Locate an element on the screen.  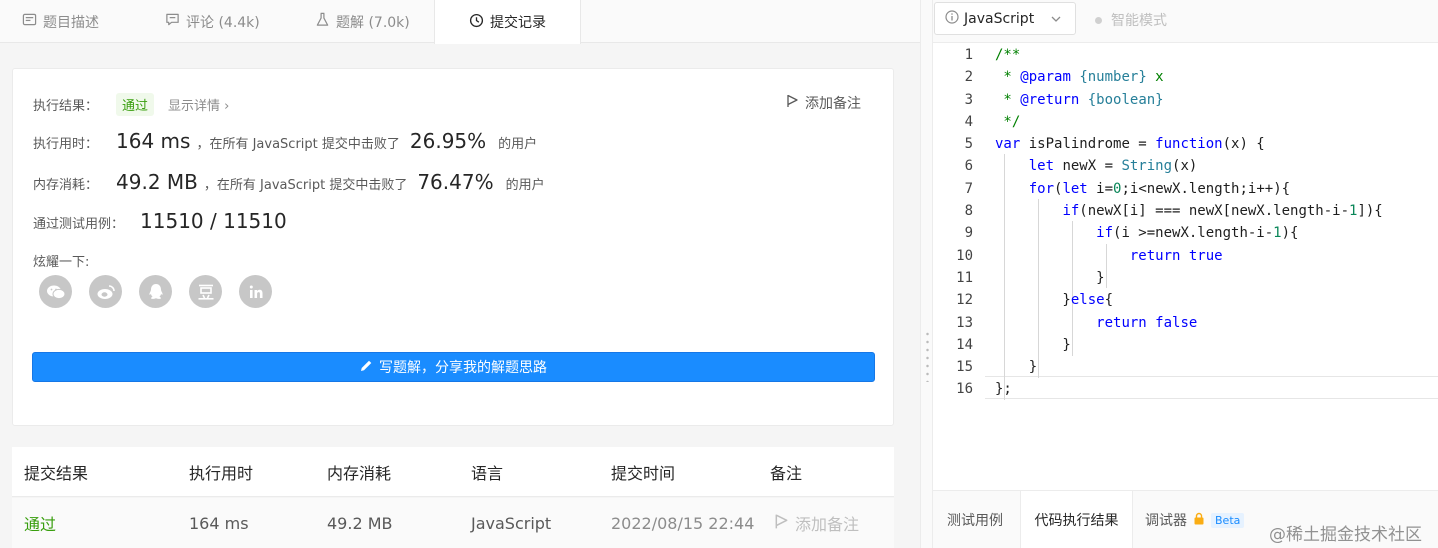
watermark: @稀土掘金技术社区 is located at coordinates (1345, 535).